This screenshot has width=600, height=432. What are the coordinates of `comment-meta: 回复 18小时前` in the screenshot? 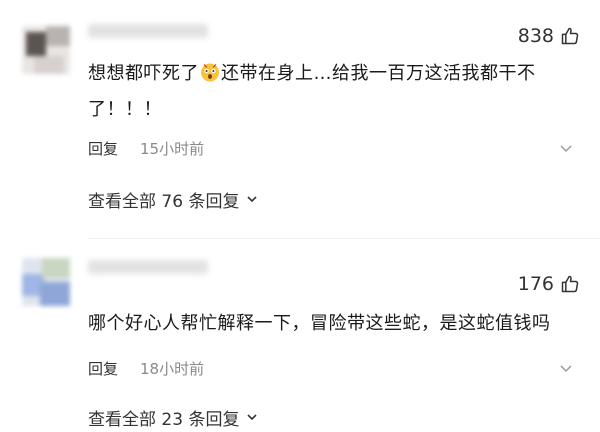 It's located at (334, 368).